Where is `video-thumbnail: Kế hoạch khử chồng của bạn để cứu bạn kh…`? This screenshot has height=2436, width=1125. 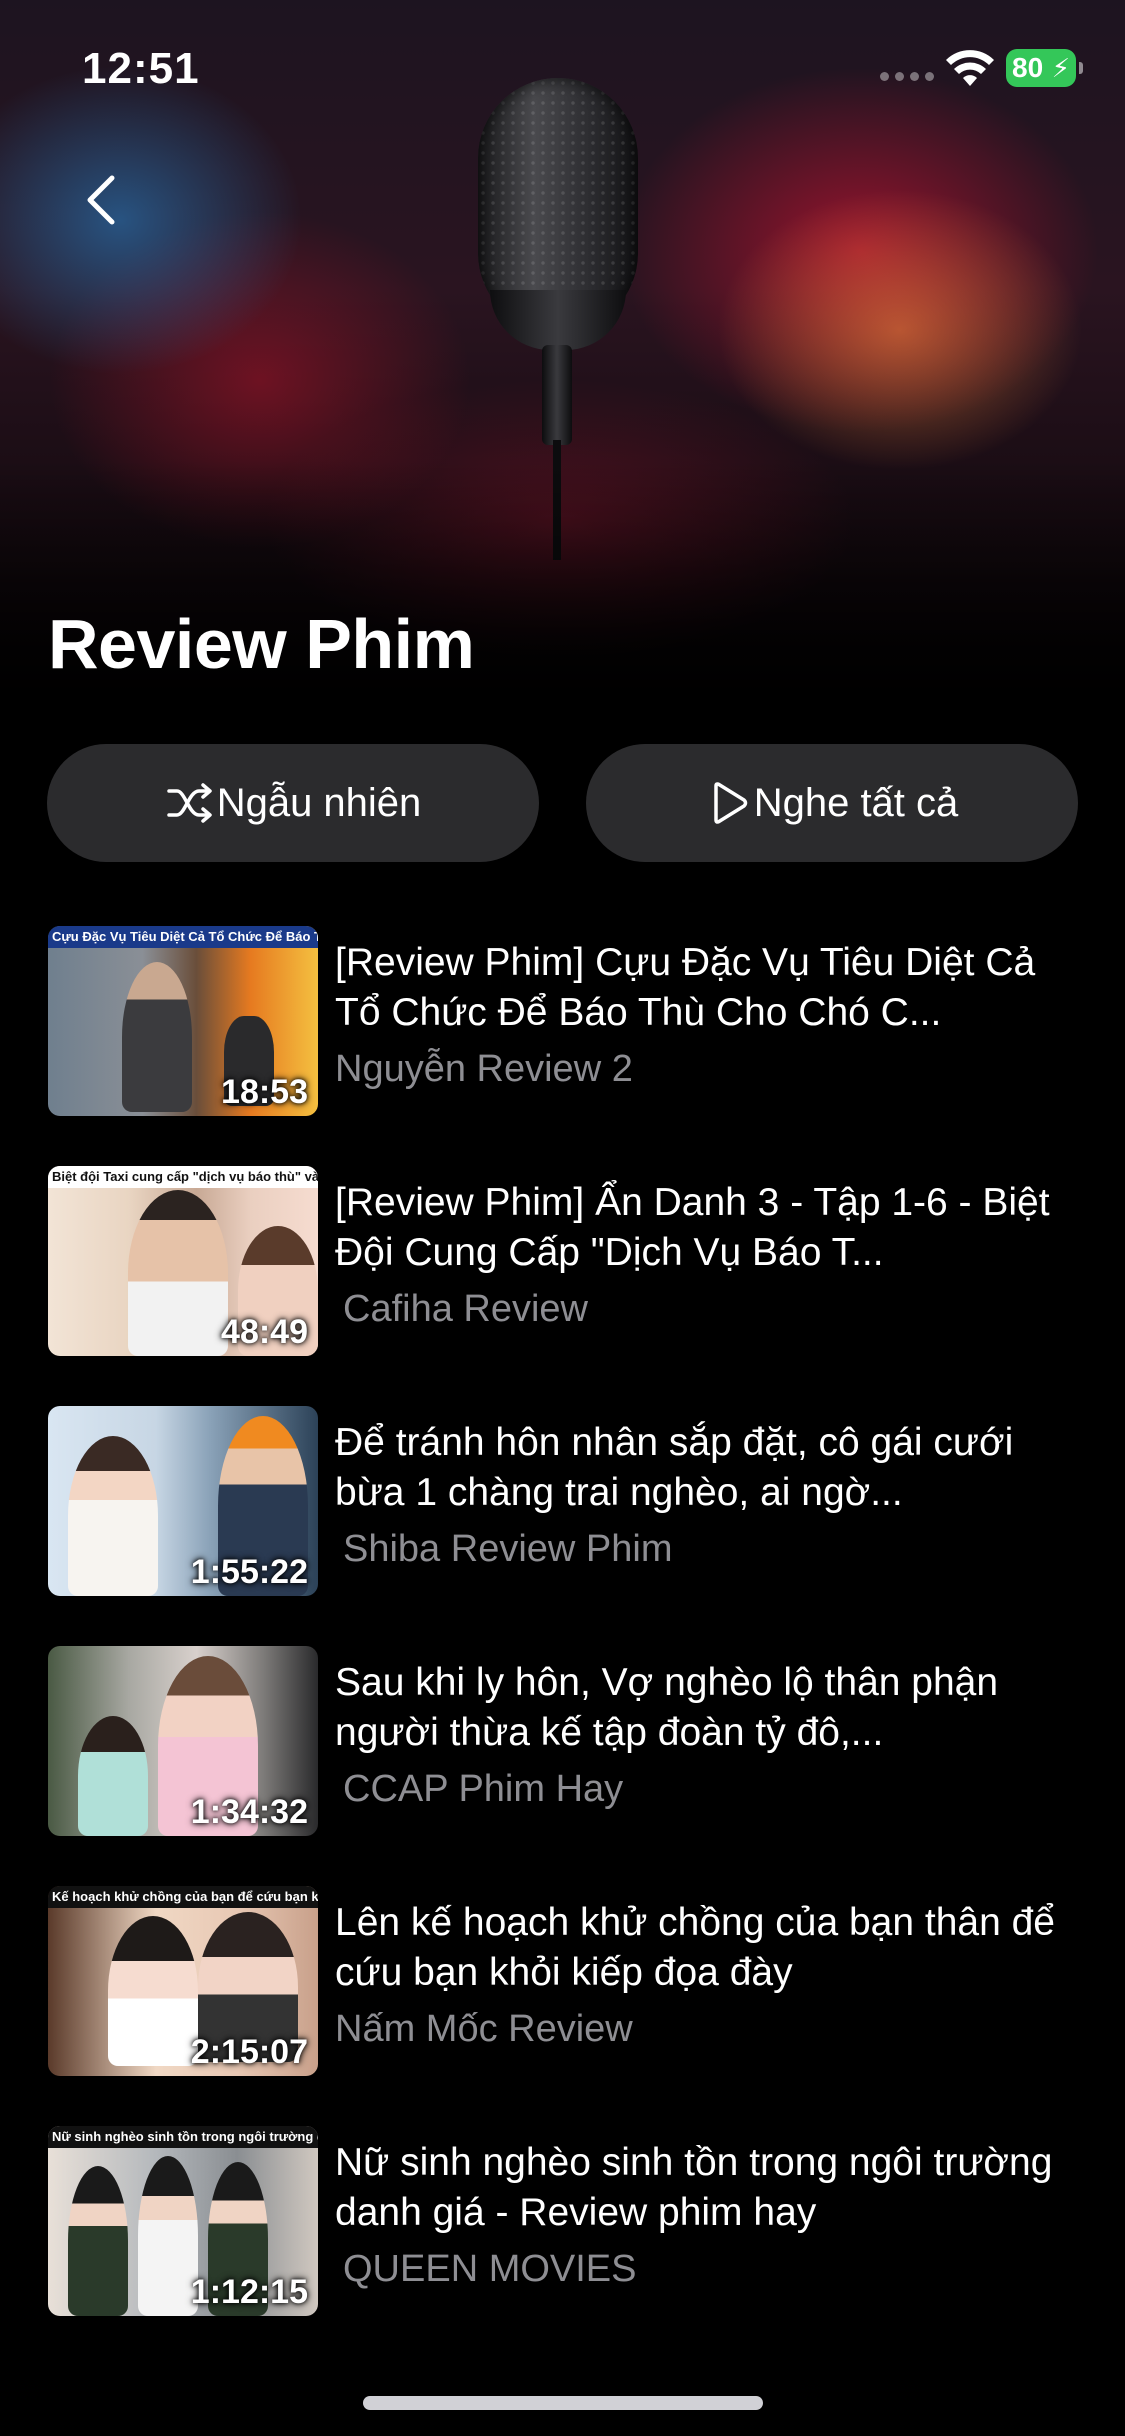 video-thumbnail: Kế hoạch khử chồng của bạn để cứu bạn kh… is located at coordinates (183, 1981).